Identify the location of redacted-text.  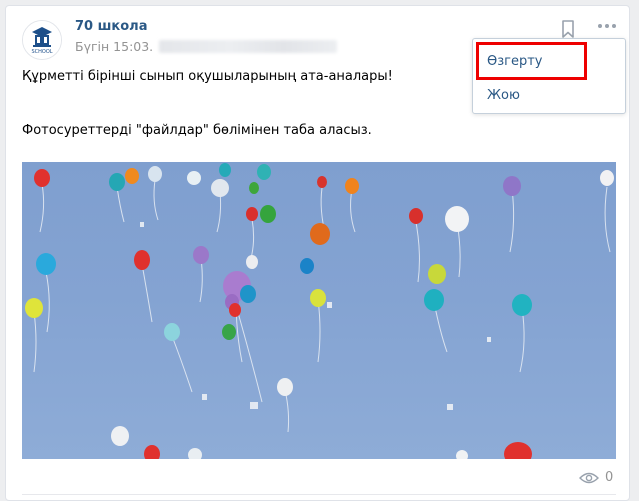
(248, 46).